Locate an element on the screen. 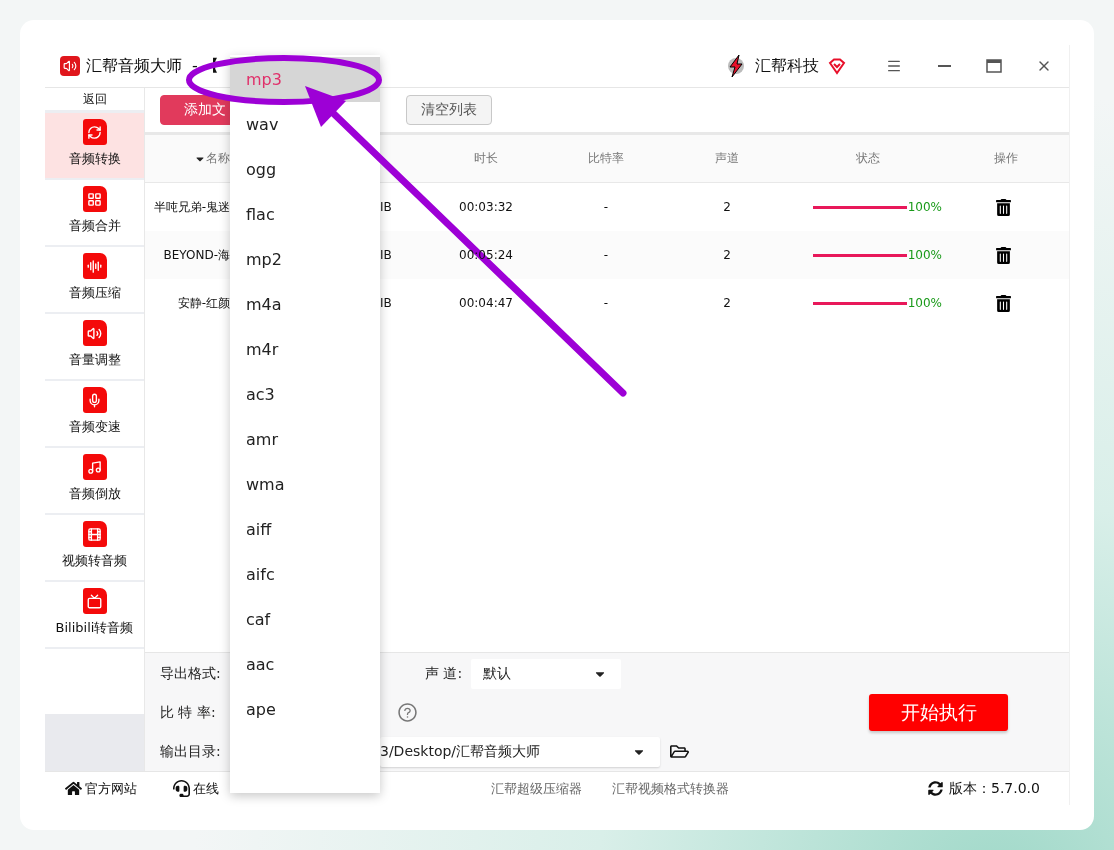 The width and height of the screenshot is (1114, 850). format-label: 导出格式: is located at coordinates (190, 673).